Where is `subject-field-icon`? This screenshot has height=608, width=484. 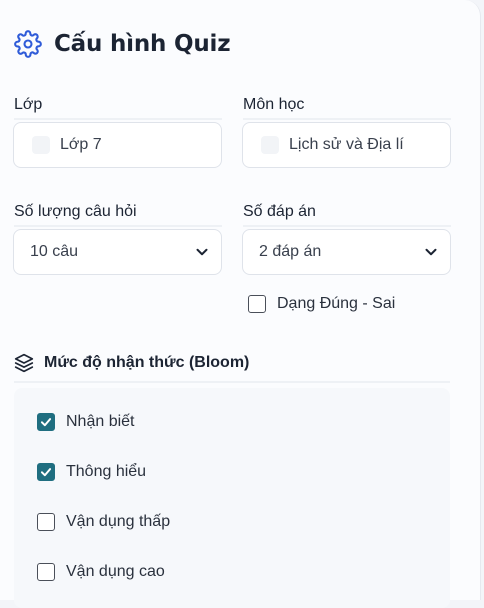
subject-field-icon is located at coordinates (270, 145).